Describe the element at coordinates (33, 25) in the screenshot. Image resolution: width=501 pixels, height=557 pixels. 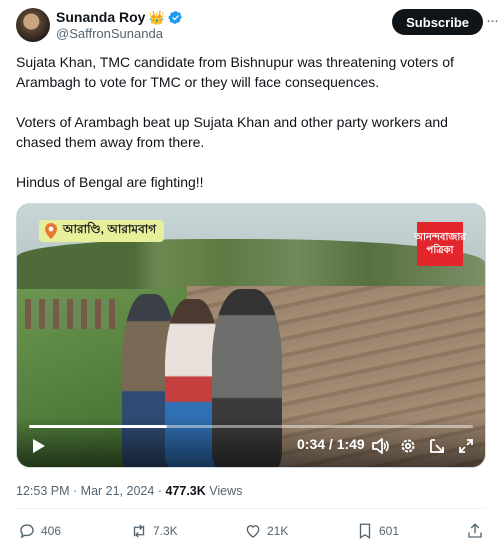
I see `avatar` at that location.